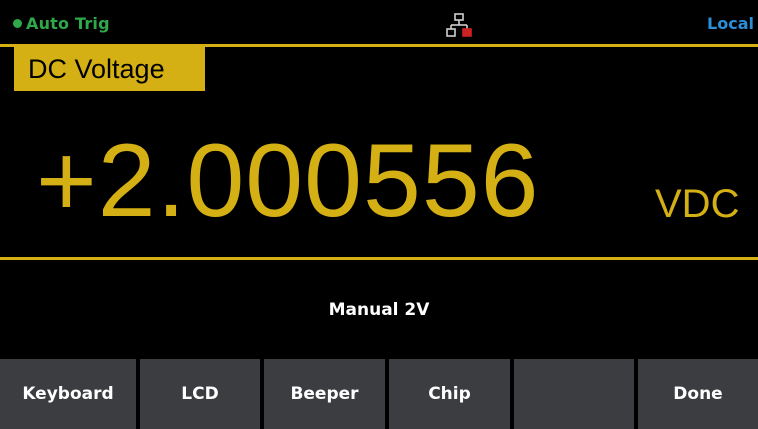 Image resolution: width=758 pixels, height=429 pixels. Describe the element at coordinates (459, 25) in the screenshot. I see `network-lan-icon` at that location.